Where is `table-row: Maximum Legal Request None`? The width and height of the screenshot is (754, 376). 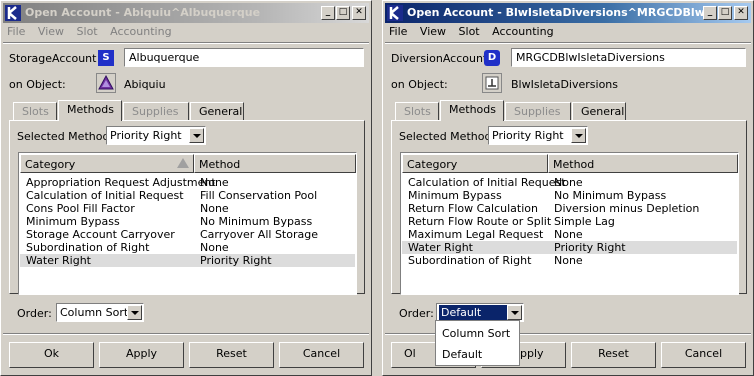 table-row: Maximum Legal Request None is located at coordinates (569, 234).